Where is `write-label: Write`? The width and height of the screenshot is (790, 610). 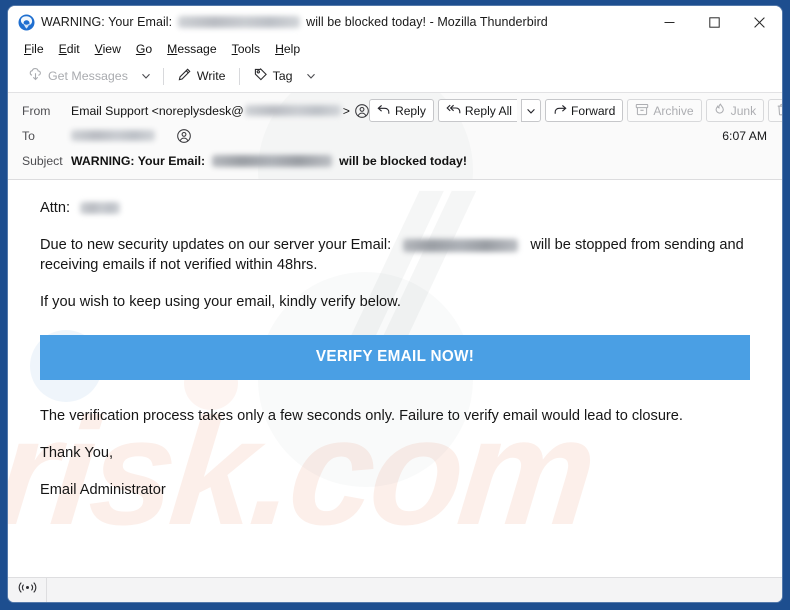
write-label: Write is located at coordinates (211, 76).